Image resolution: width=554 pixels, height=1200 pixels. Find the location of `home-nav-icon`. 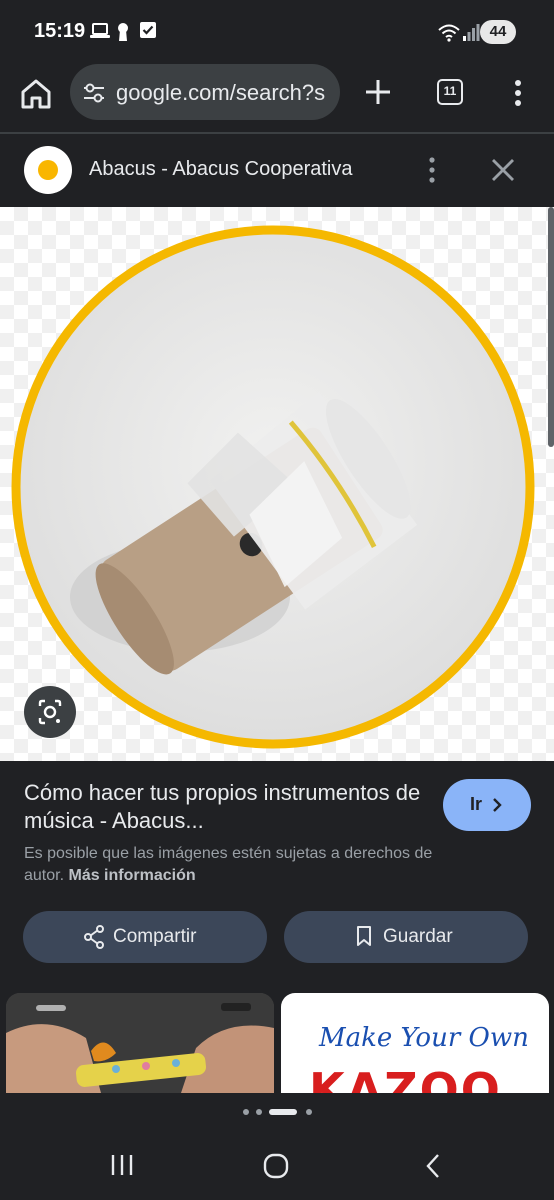

home-nav-icon is located at coordinates (276, 1166).